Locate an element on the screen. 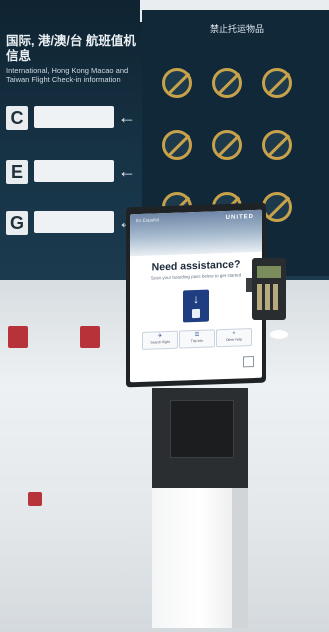 This screenshot has height=632, width=329. gate-row-c: C ← is located at coordinates (73, 119).